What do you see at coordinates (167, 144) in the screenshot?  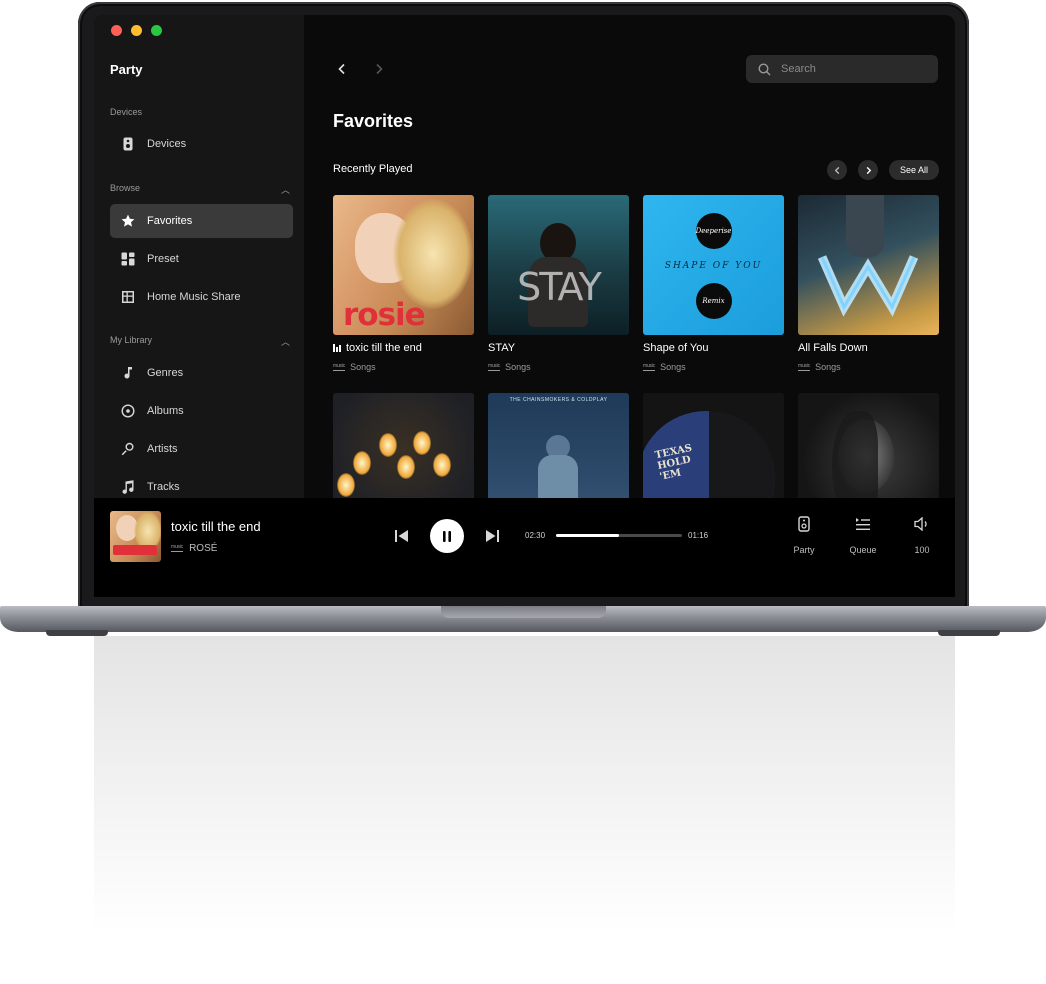 I see `sidebar-item-label: Devices` at bounding box center [167, 144].